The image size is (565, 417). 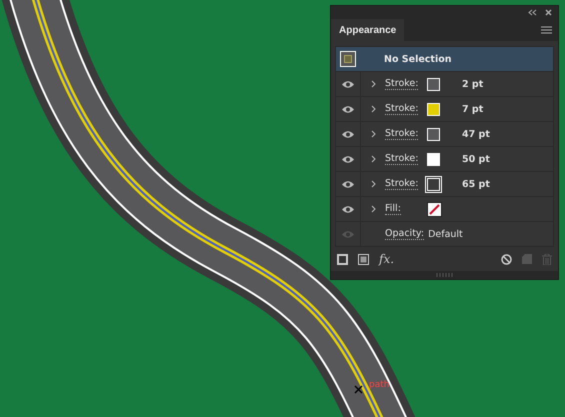 I want to click on clear-icon, so click(x=506, y=259).